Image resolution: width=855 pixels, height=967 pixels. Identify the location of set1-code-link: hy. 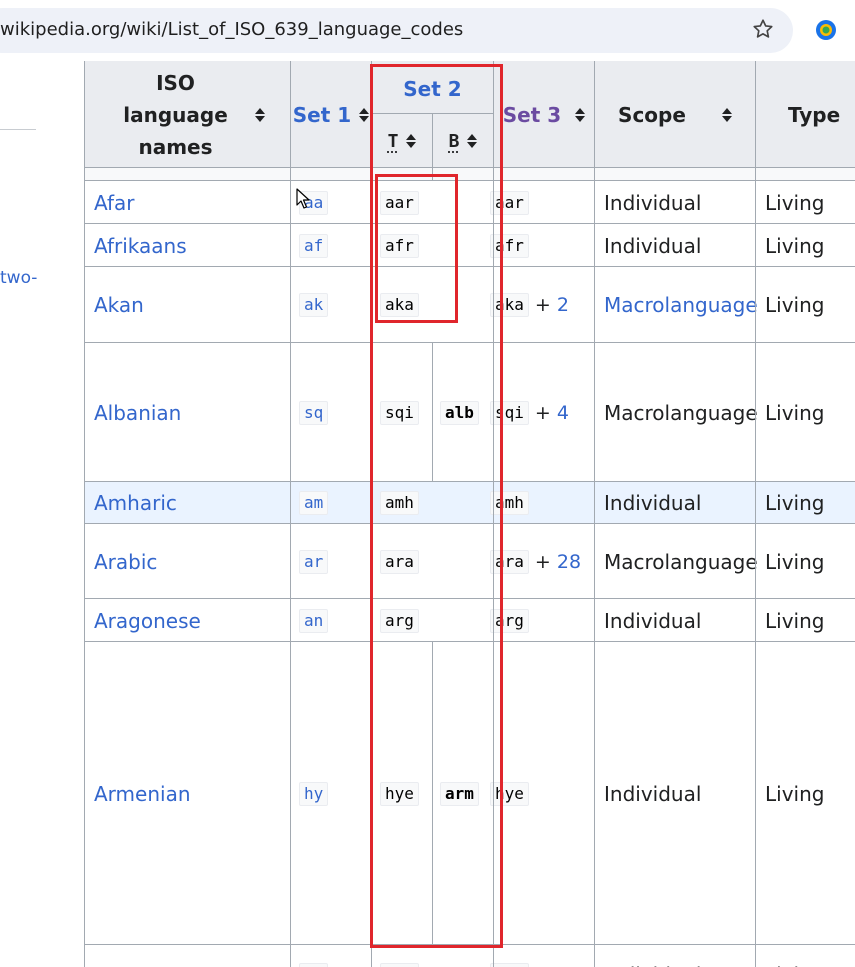
(314, 793).